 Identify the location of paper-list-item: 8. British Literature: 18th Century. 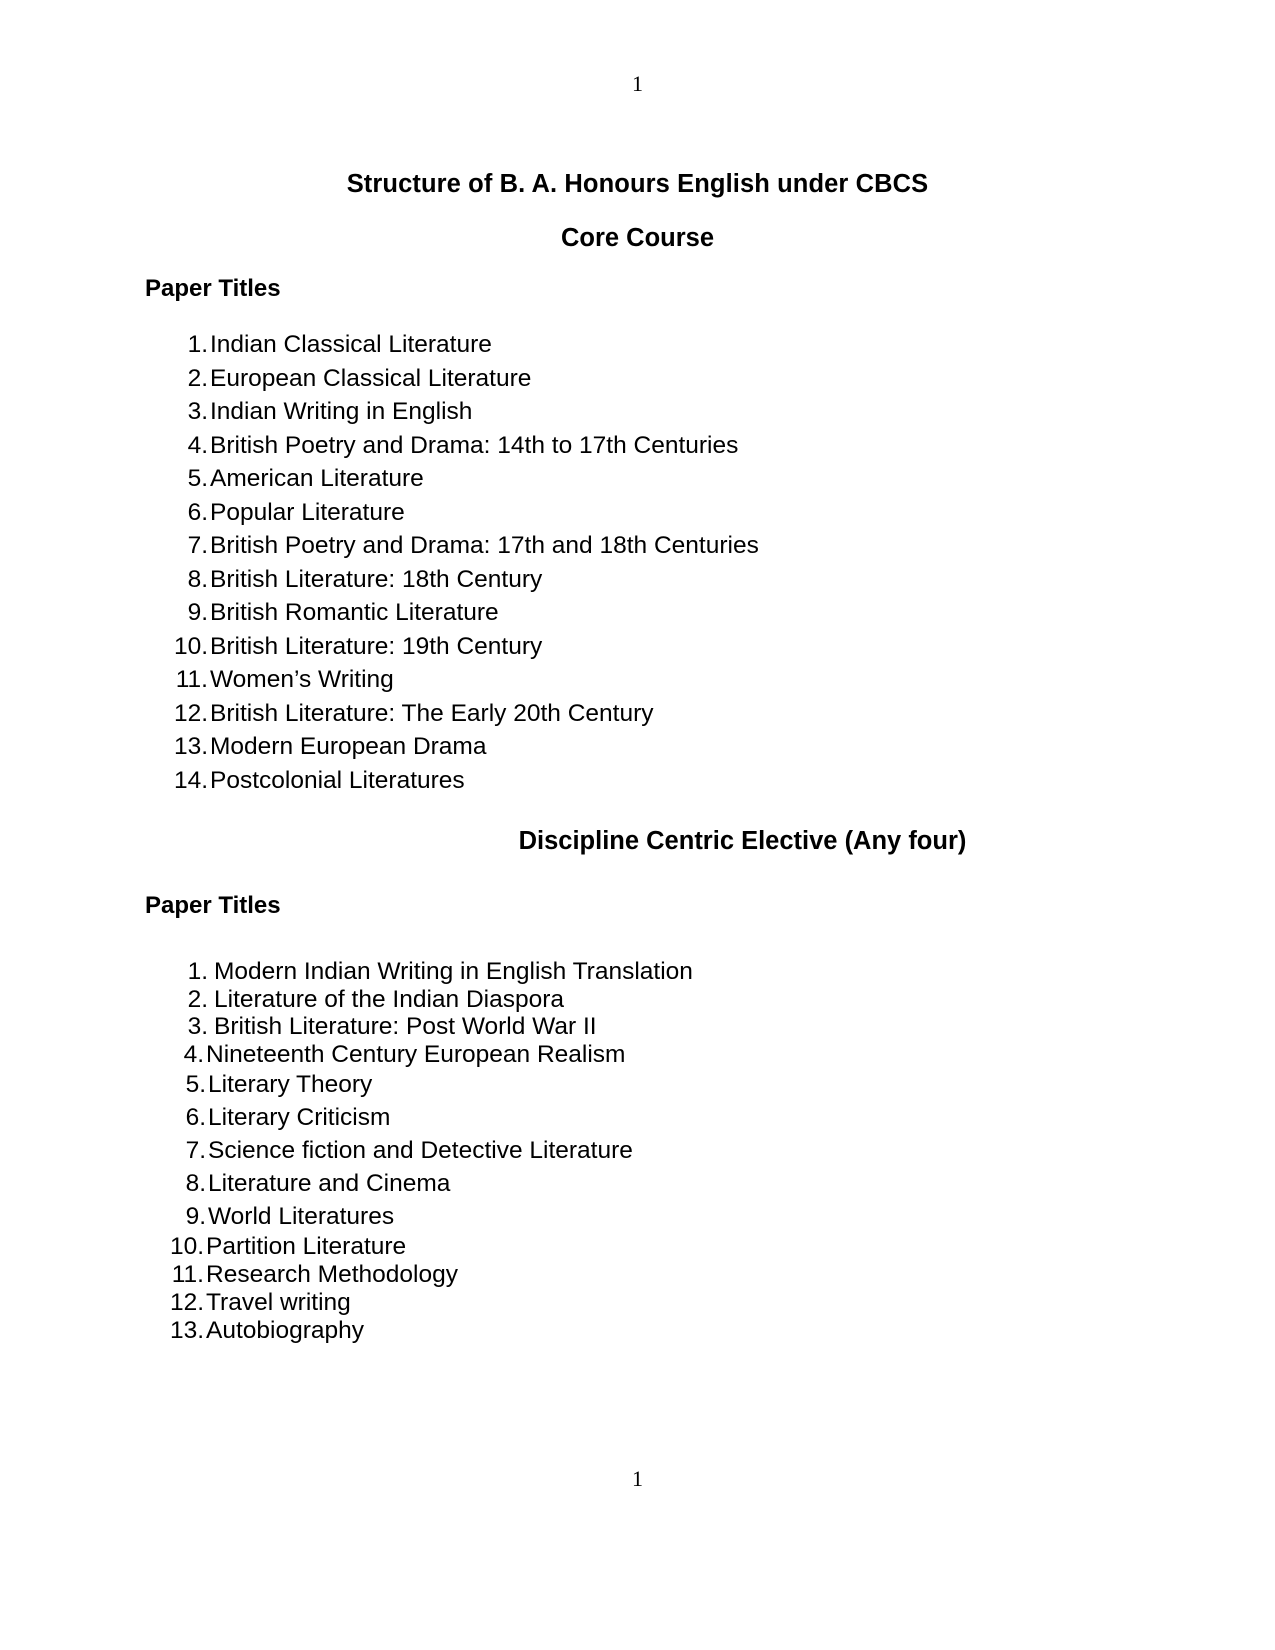
(379, 580).